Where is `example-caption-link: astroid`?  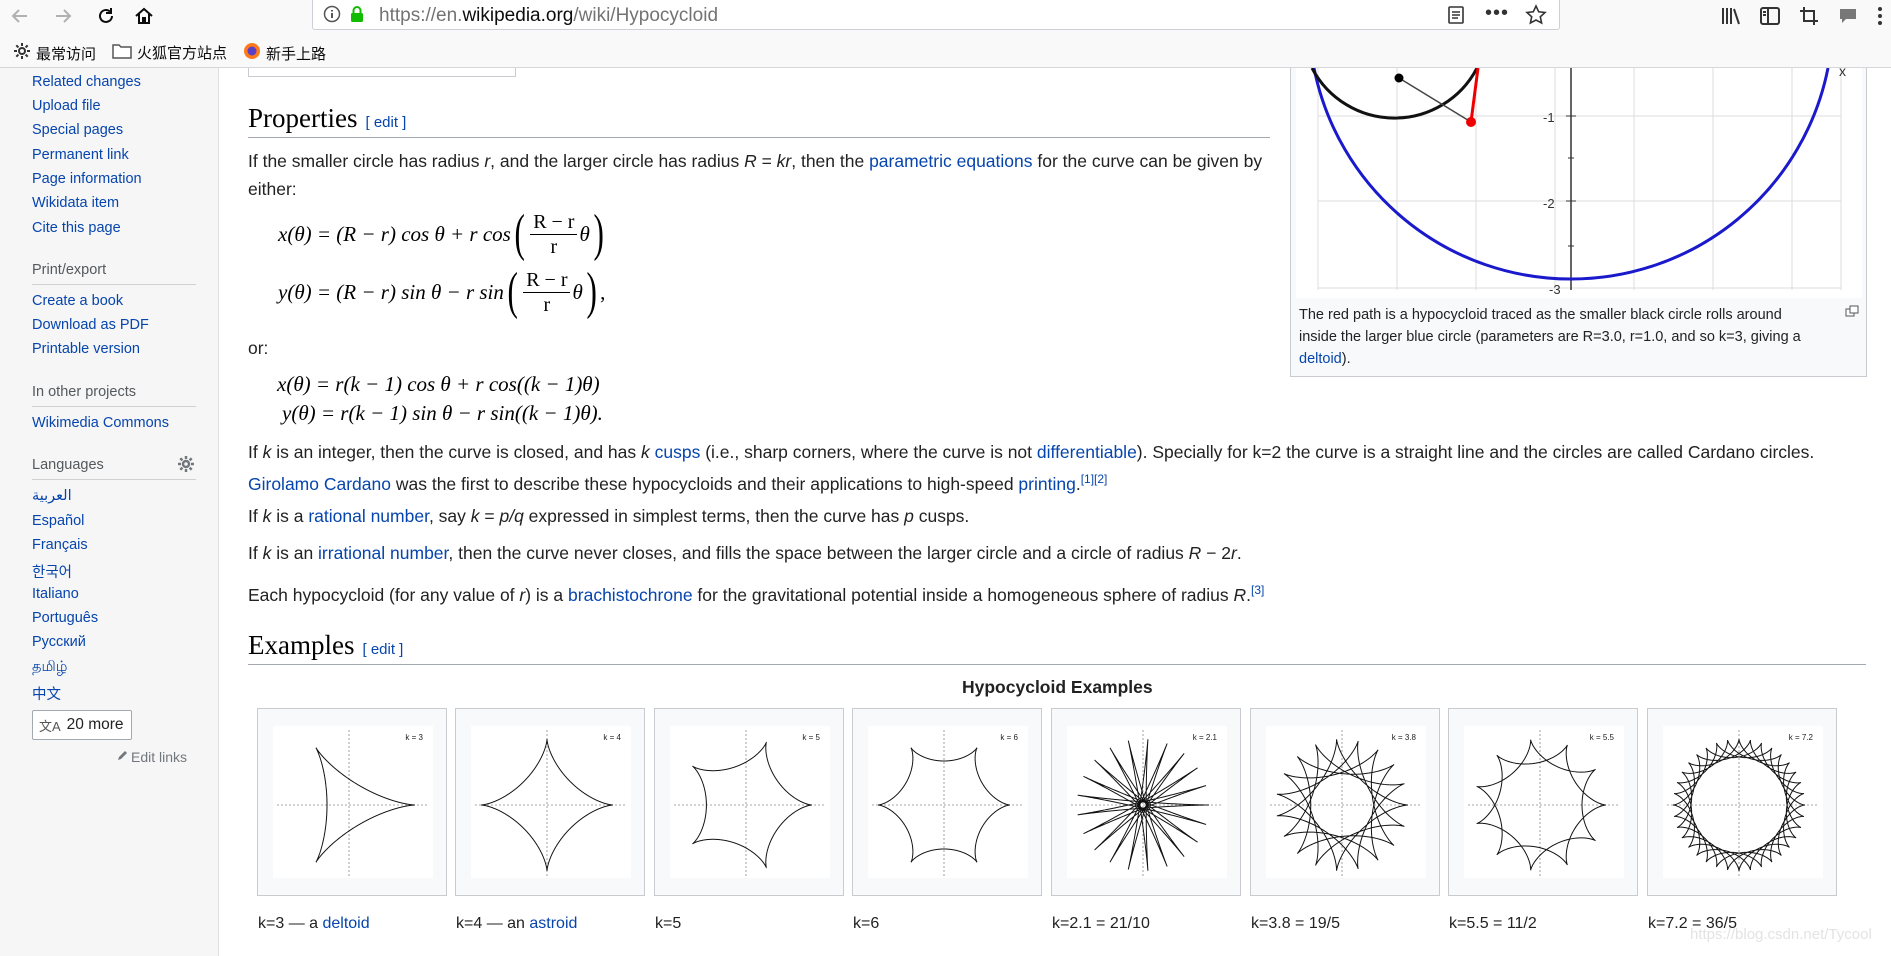 example-caption-link: astroid is located at coordinates (553, 923).